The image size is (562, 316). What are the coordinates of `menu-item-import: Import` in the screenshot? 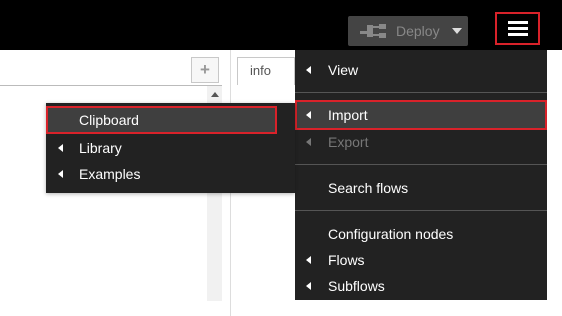 It's located at (421, 115).